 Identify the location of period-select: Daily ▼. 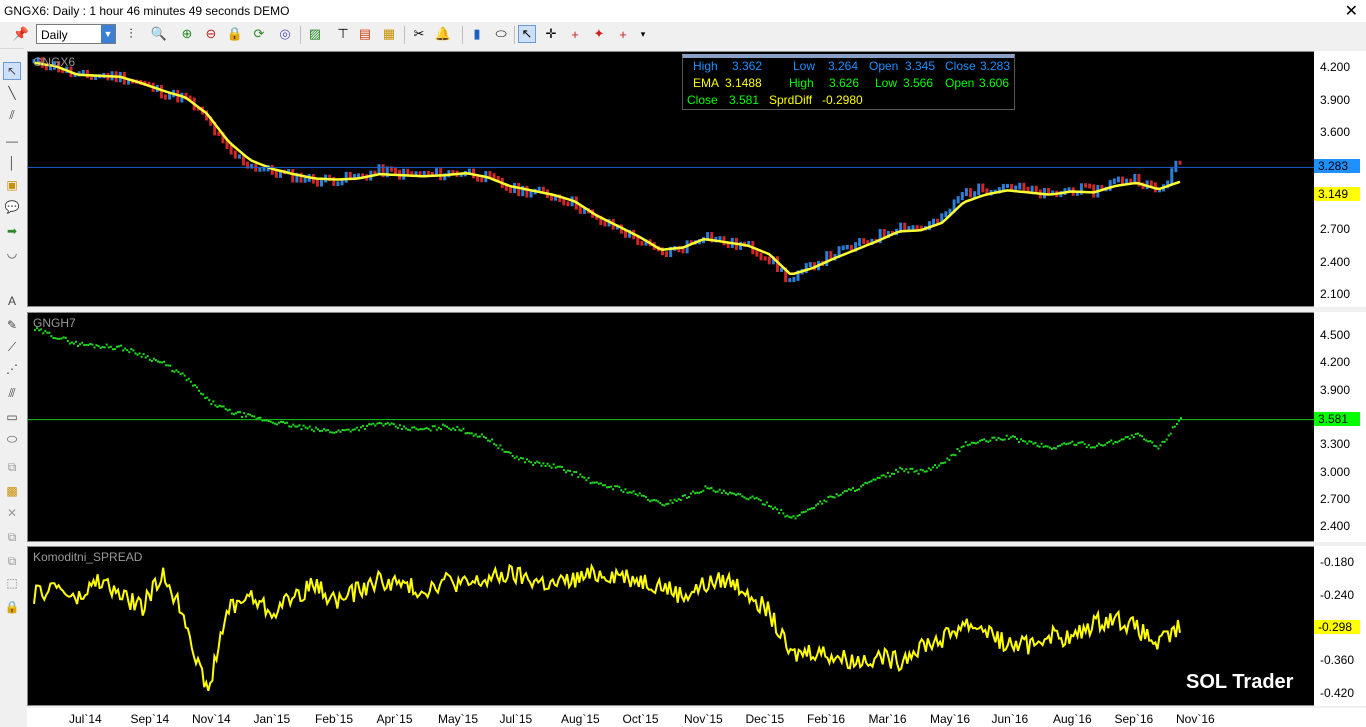
(76, 34).